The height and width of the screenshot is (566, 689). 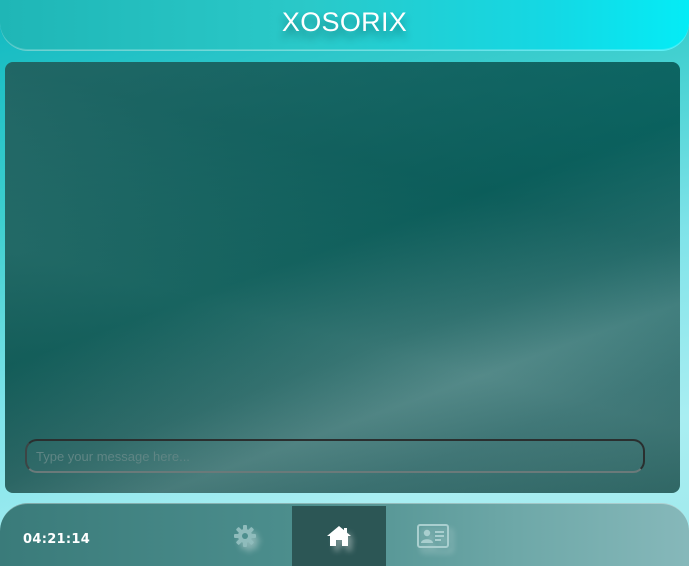 I want to click on app-title: XOSORIX, so click(x=344, y=22).